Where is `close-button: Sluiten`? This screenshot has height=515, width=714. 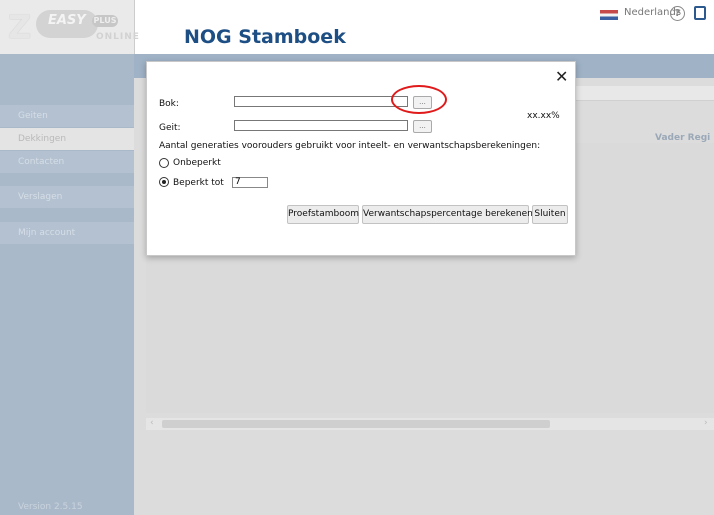 close-button: Sluiten is located at coordinates (550, 214).